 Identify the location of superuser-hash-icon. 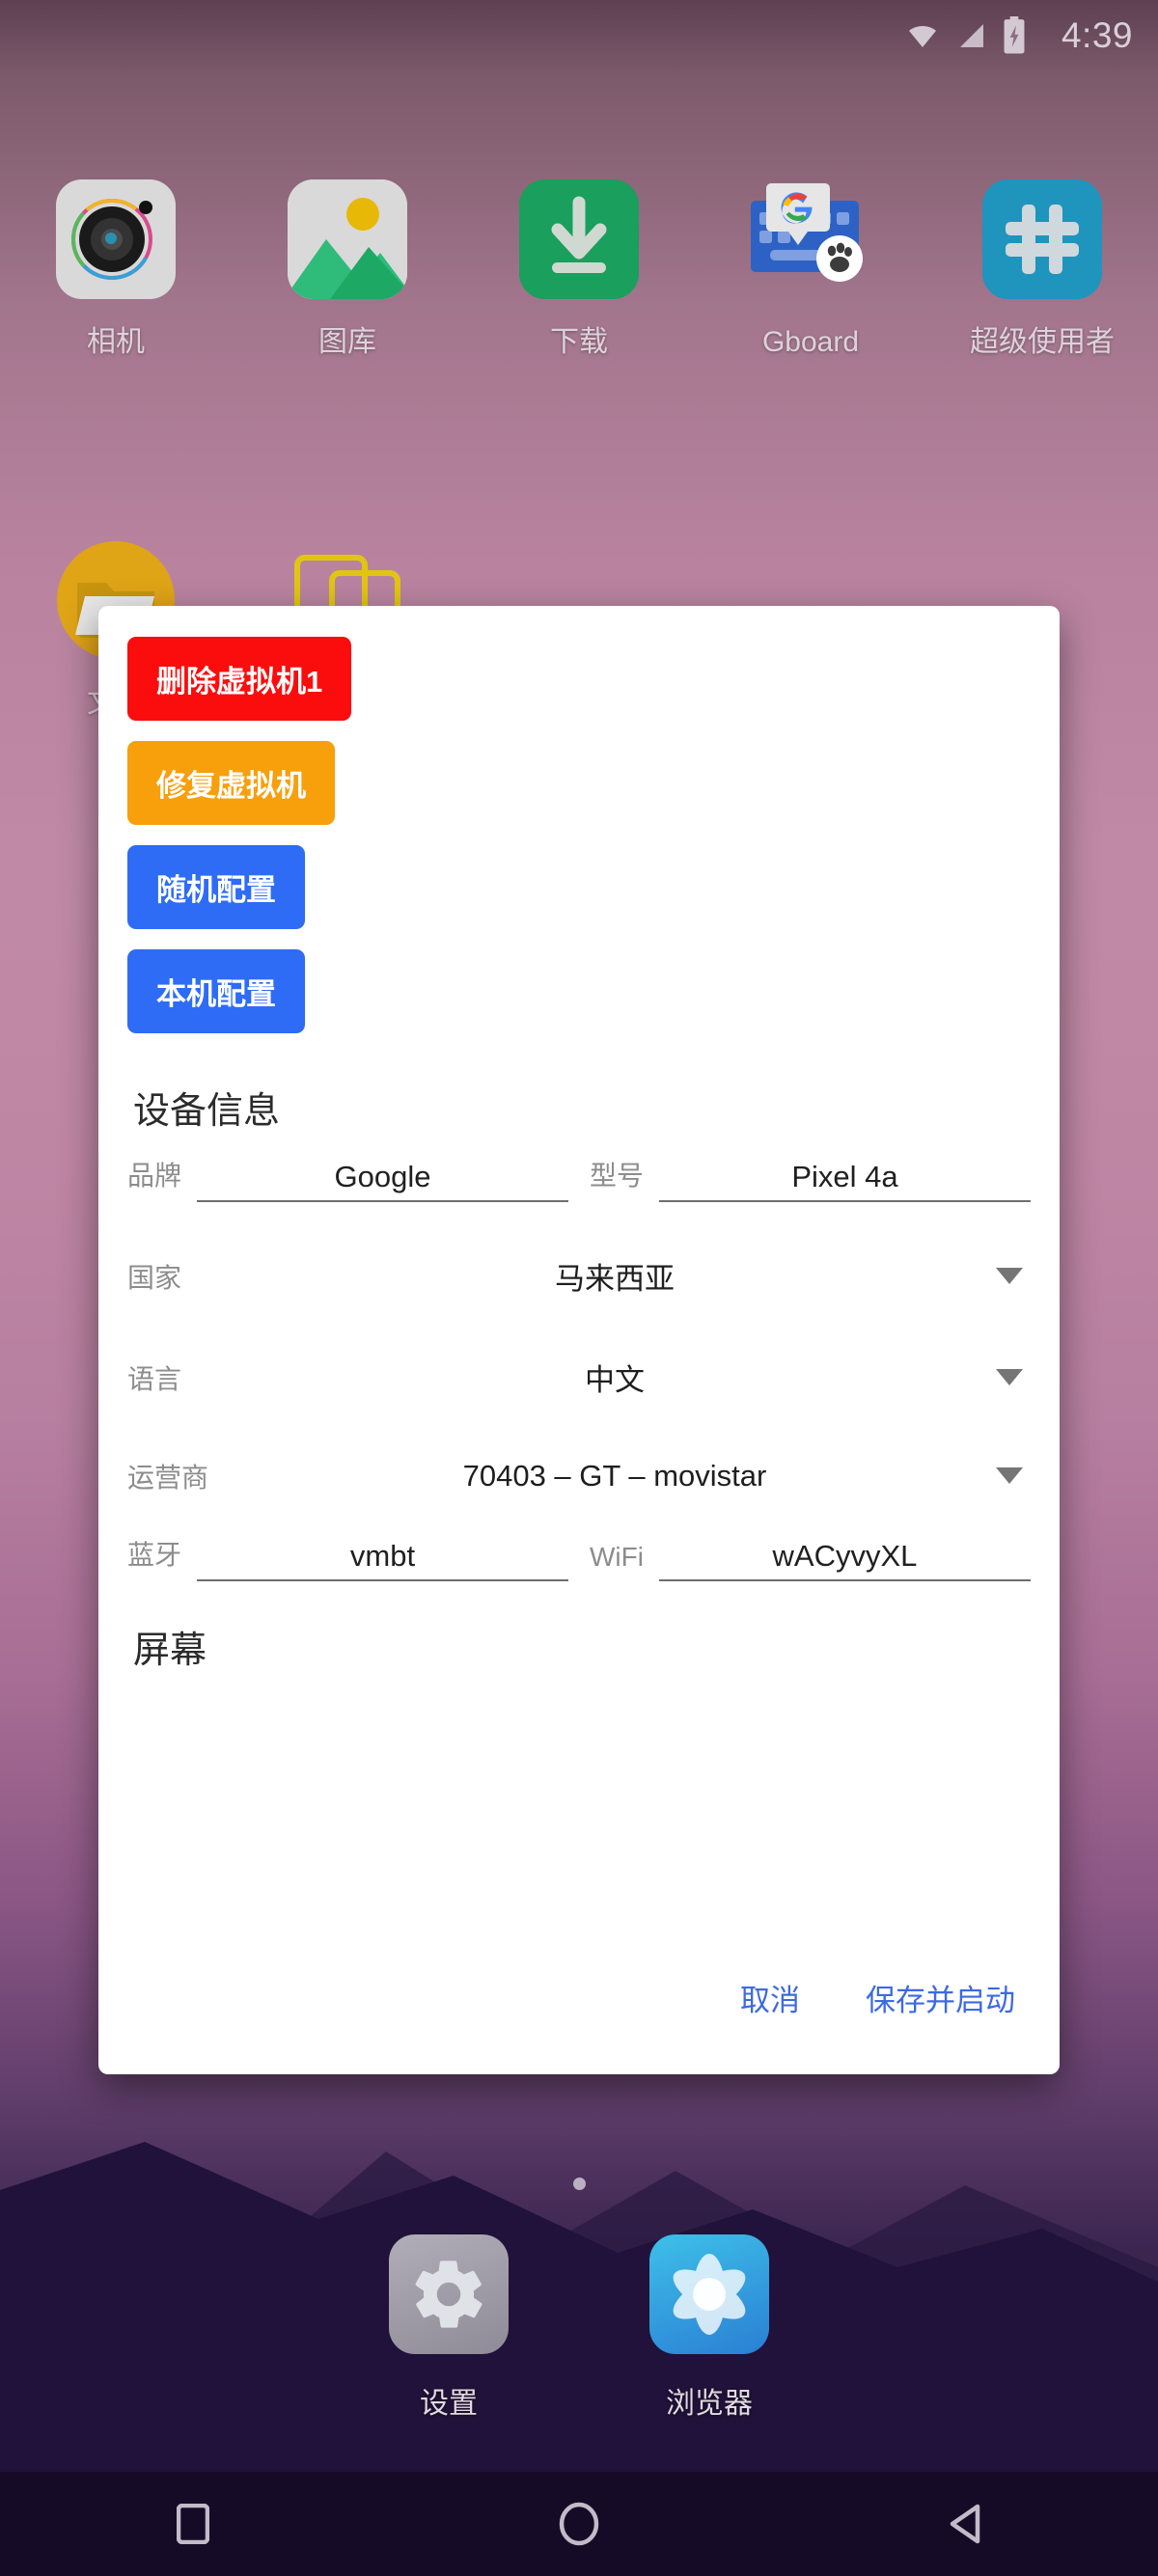
(1042, 239).